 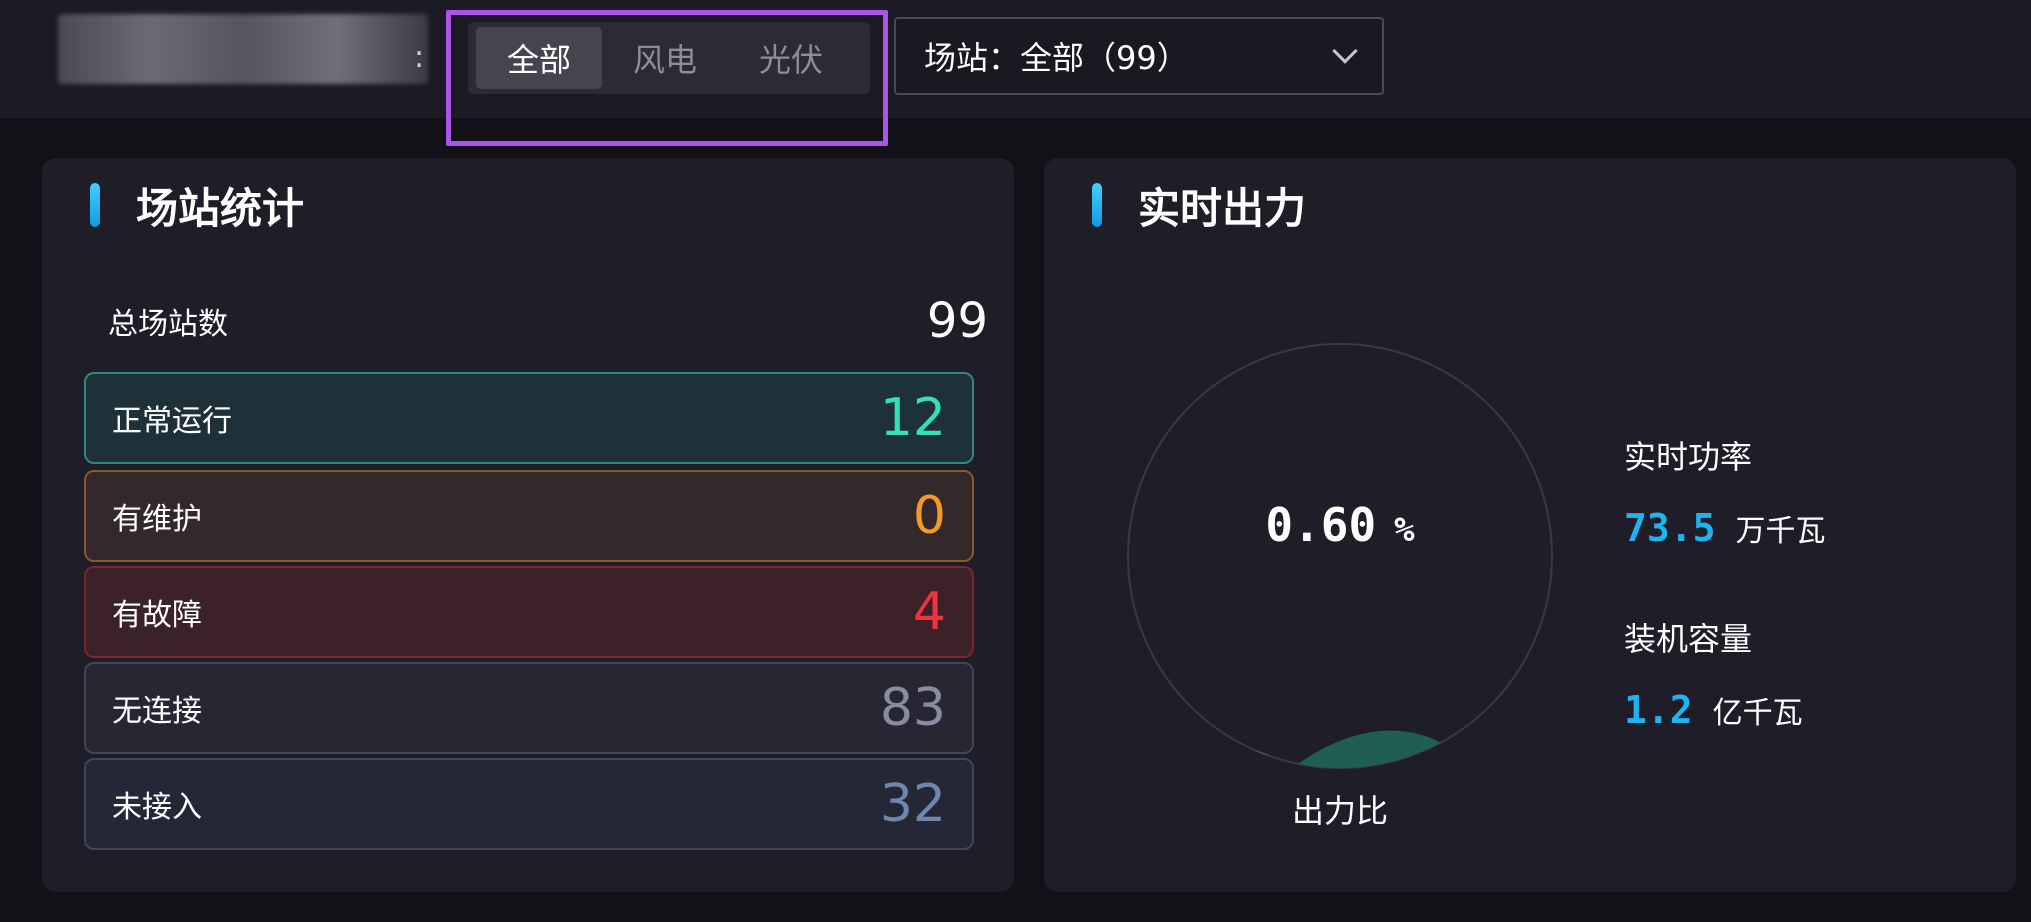 What do you see at coordinates (1242, 750) in the screenshot?
I see `gauge-wave-front` at bounding box center [1242, 750].